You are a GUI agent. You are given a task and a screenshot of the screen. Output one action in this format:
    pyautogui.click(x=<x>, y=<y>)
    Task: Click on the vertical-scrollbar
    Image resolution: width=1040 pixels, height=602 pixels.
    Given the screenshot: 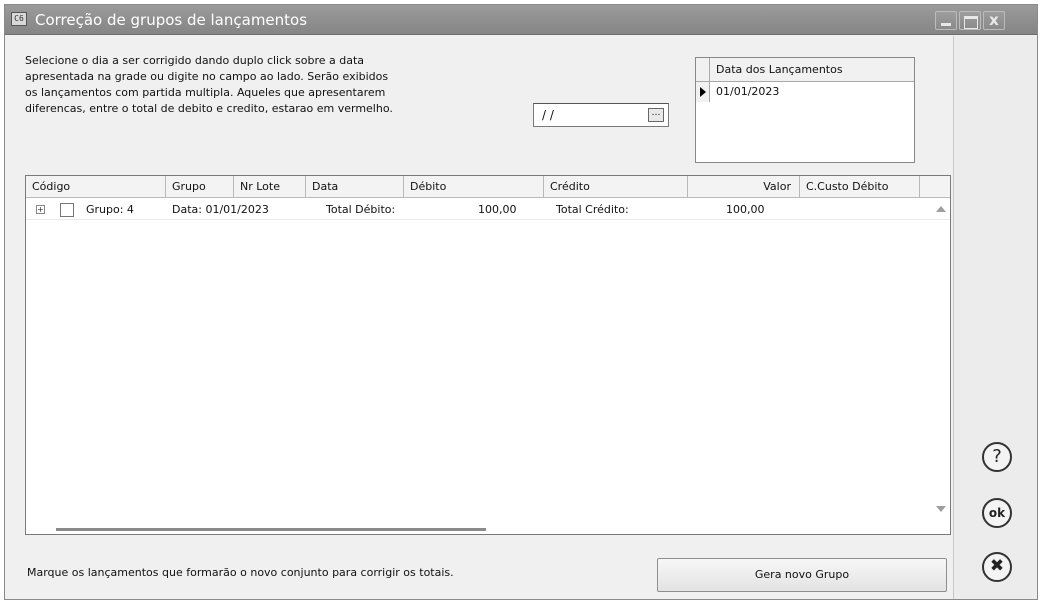 What is the action you would take?
    pyautogui.click(x=941, y=358)
    